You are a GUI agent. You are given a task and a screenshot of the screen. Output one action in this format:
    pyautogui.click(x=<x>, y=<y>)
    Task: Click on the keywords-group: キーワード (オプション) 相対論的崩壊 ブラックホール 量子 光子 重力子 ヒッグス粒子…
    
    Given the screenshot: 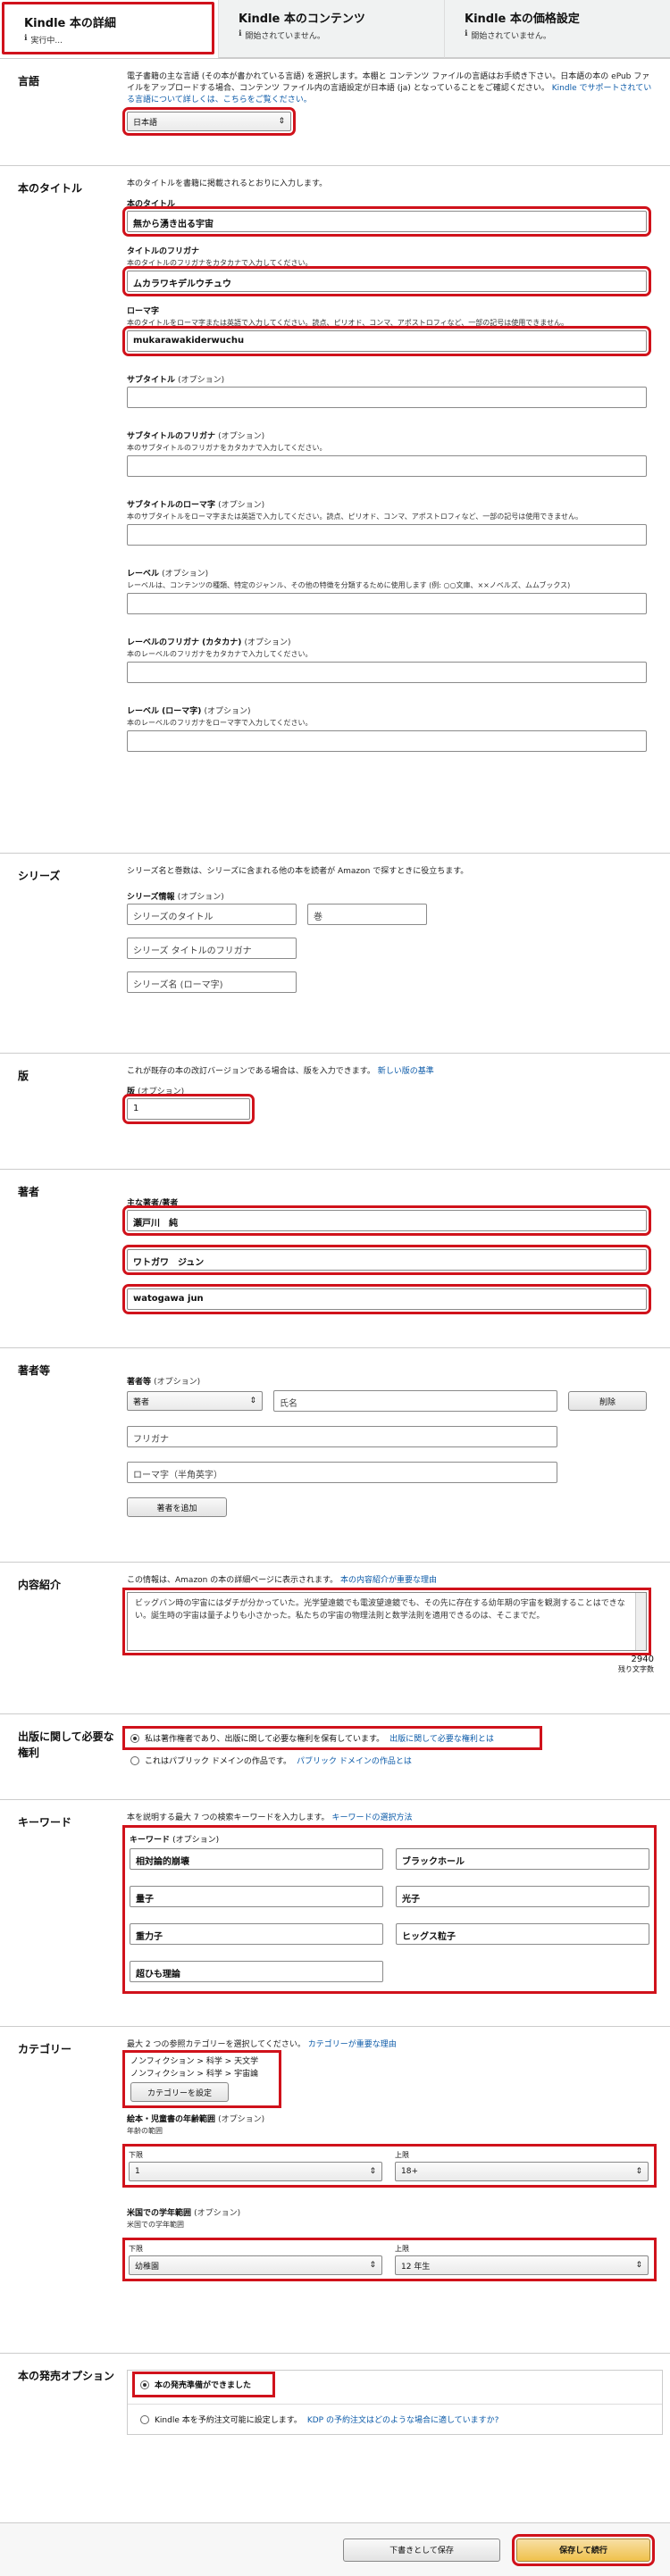 What is the action you would take?
    pyautogui.click(x=389, y=1910)
    